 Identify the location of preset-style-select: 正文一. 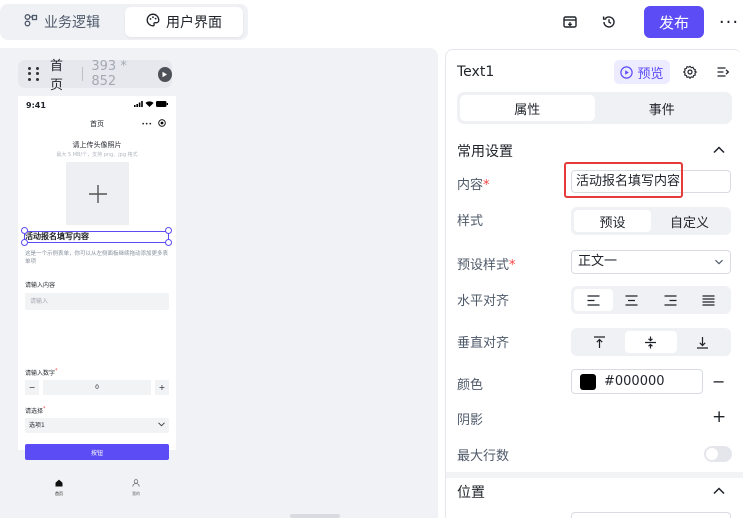
(651, 262).